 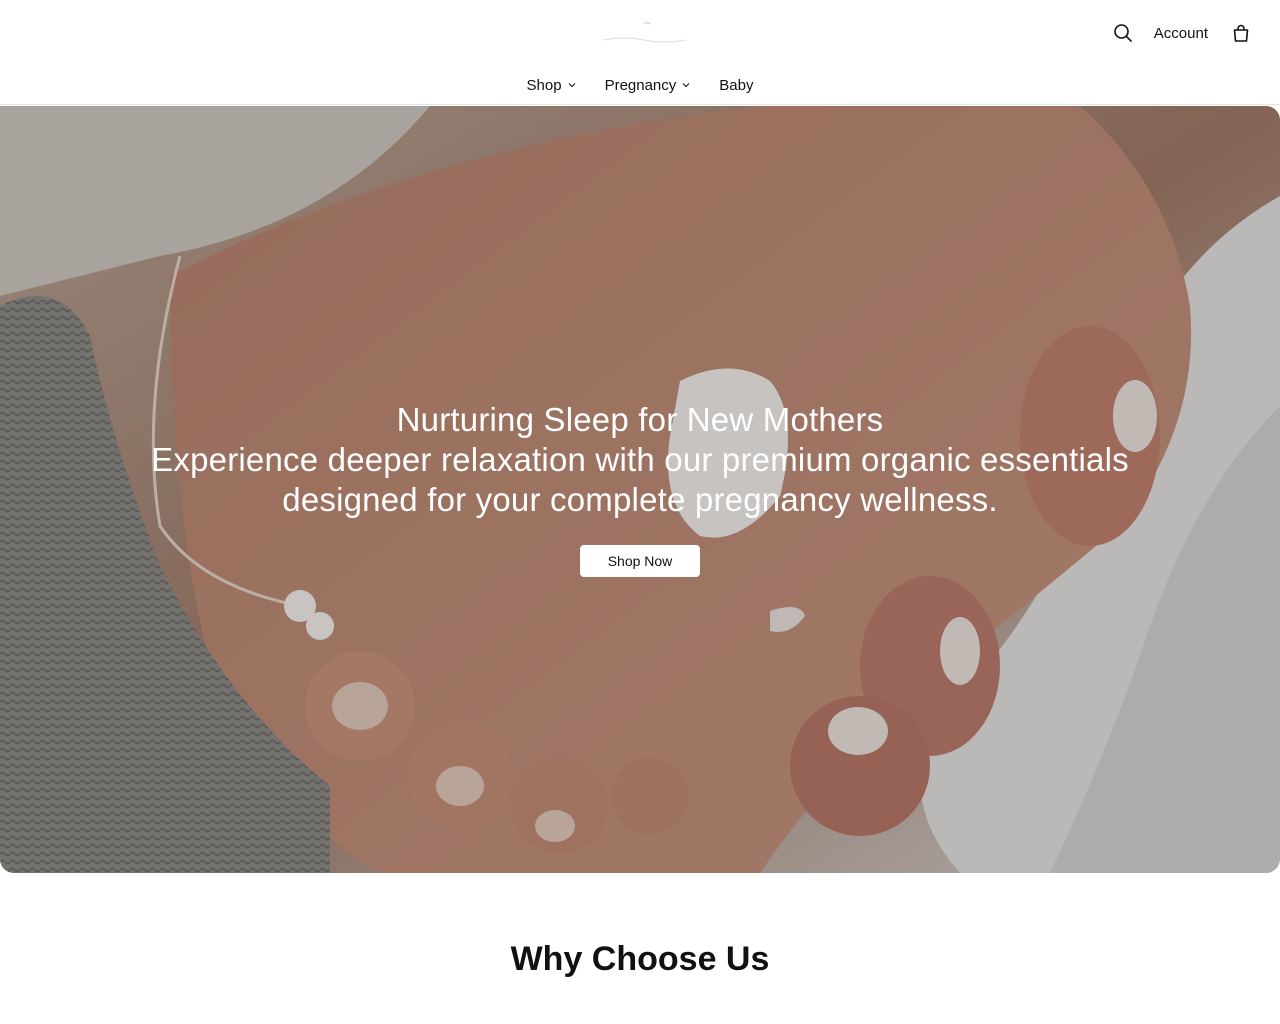 What do you see at coordinates (640, 419) in the screenshot?
I see `hero-title: Nurturing Sleep for New Mothers` at bounding box center [640, 419].